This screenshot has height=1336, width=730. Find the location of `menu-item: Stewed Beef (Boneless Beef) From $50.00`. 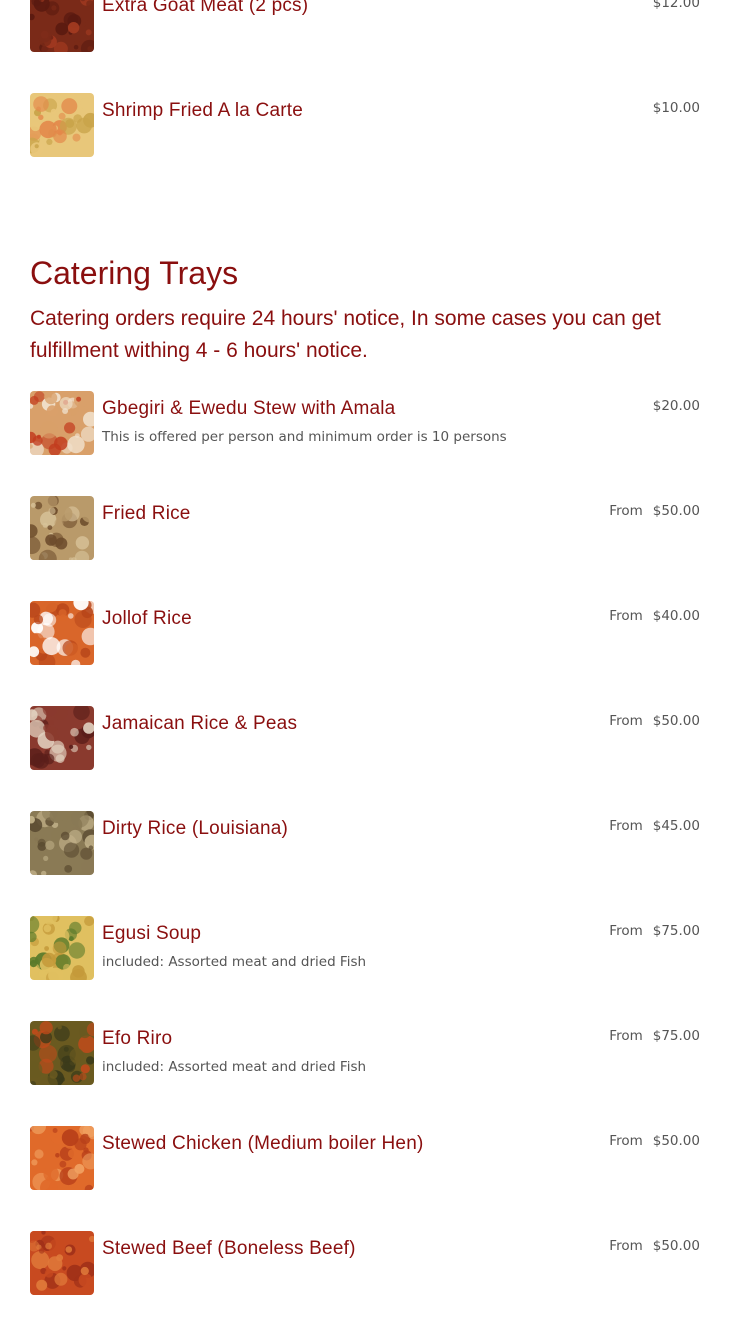

menu-item: Stewed Beef (Boneless Beef) From $50.00 is located at coordinates (365, 1283).